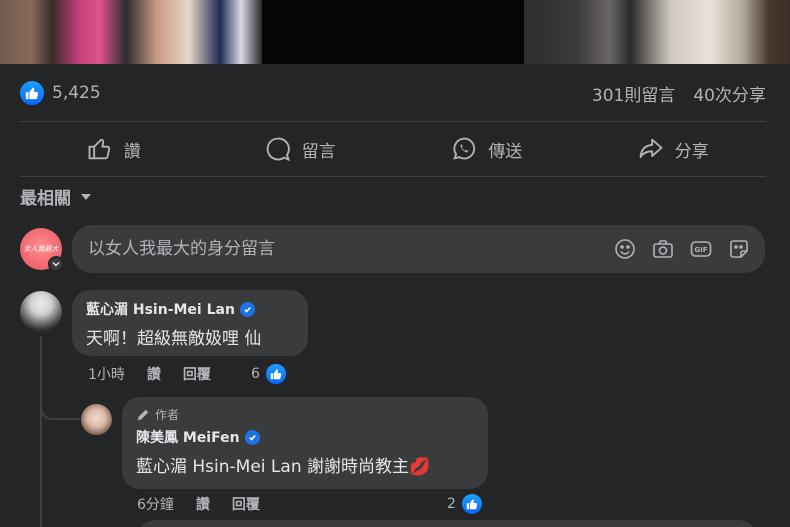  What do you see at coordinates (174, 339) in the screenshot?
I see `comment-text: 天啊！超級無敵㚫哩 仙` at bounding box center [174, 339].